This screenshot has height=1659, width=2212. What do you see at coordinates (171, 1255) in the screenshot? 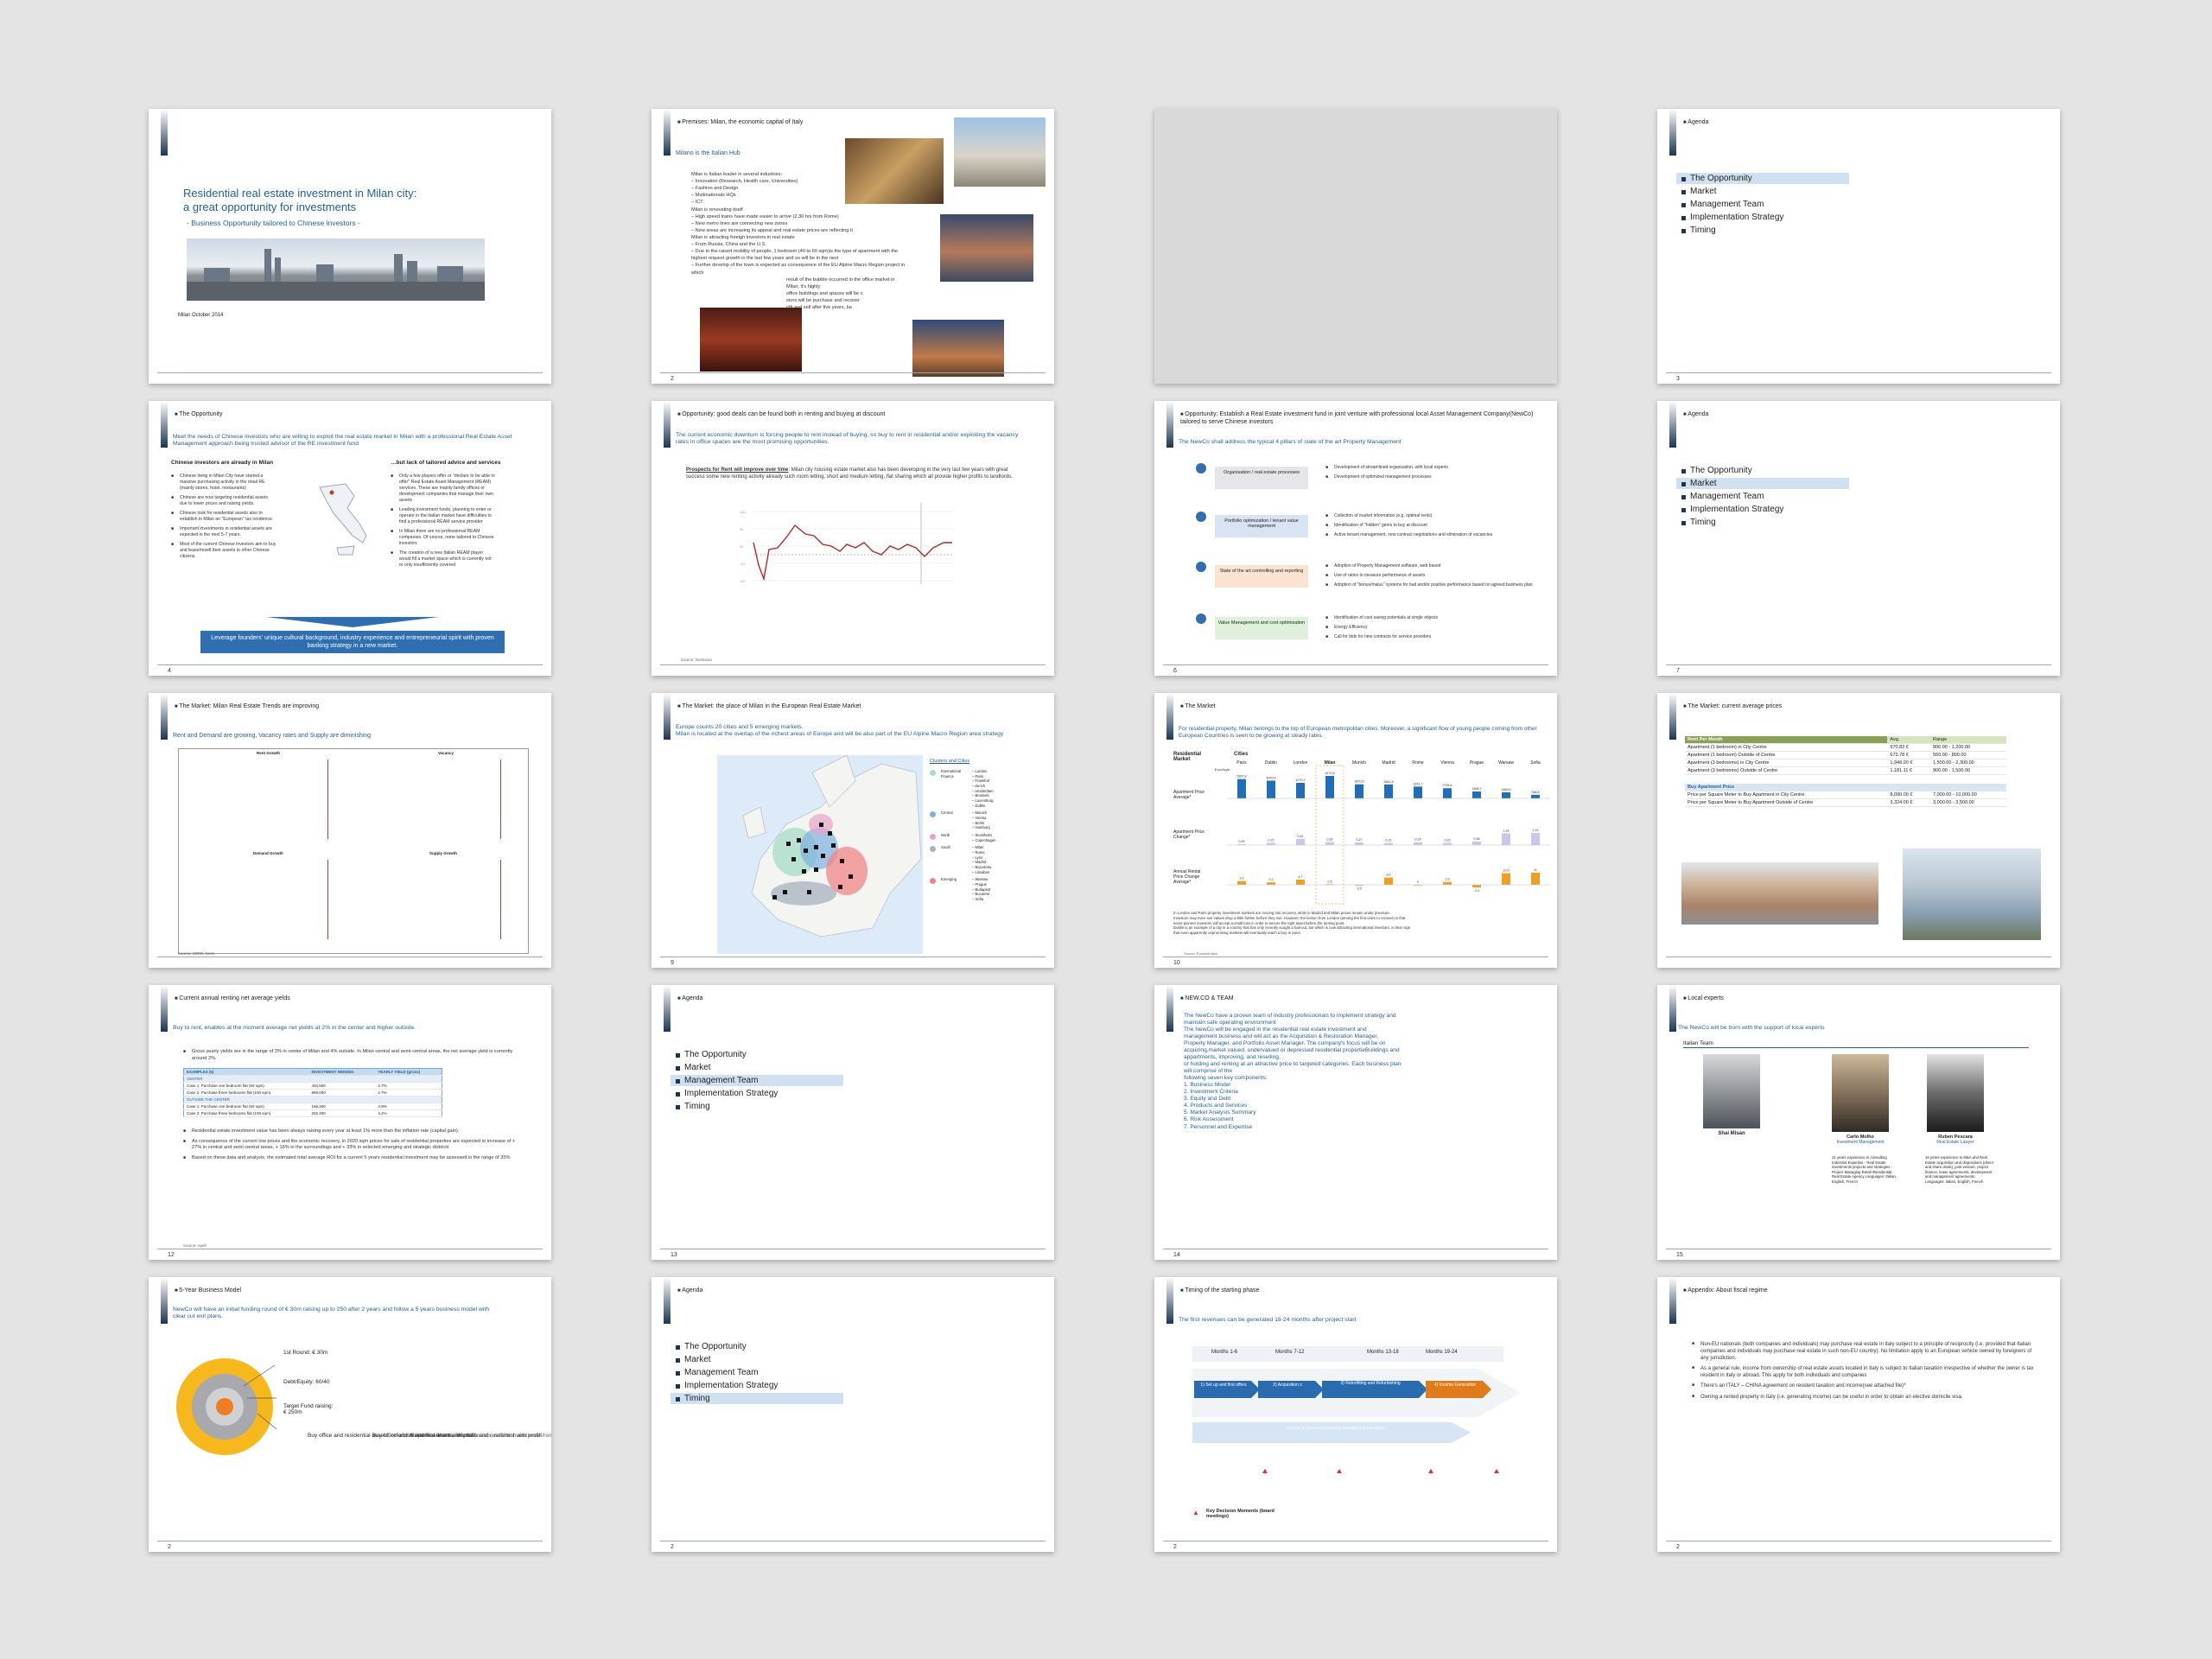
I see `page-number: 12` at bounding box center [171, 1255].